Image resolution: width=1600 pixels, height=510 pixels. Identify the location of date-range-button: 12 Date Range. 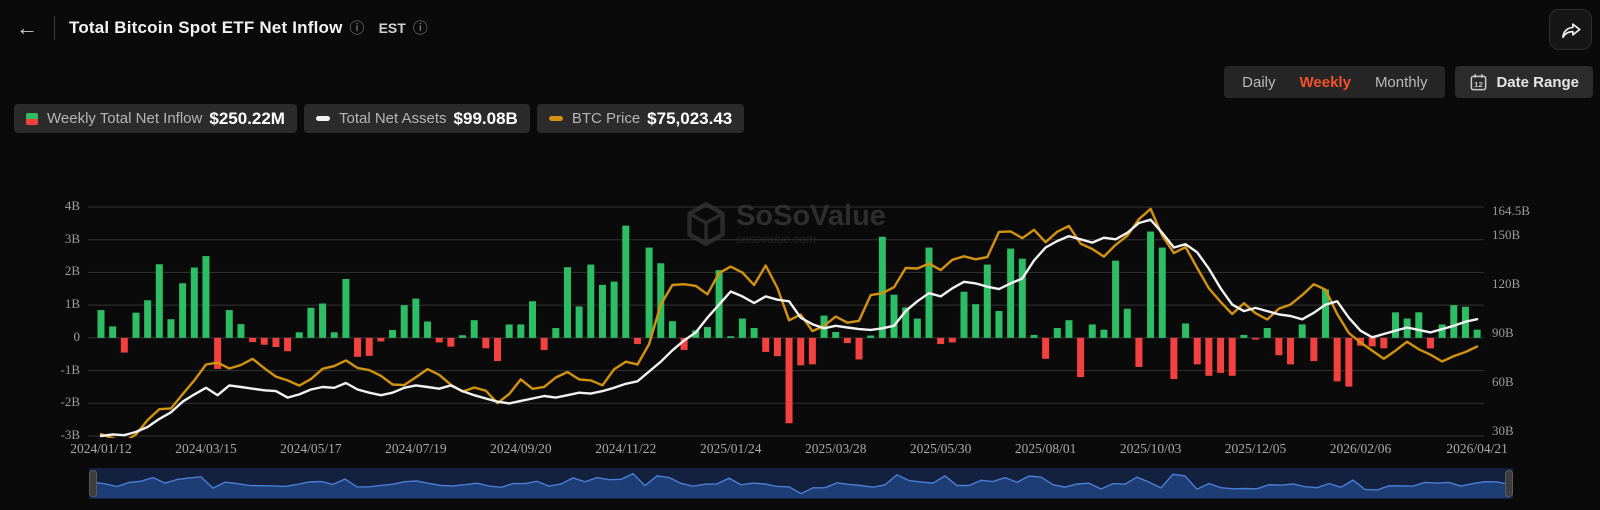
(1524, 82).